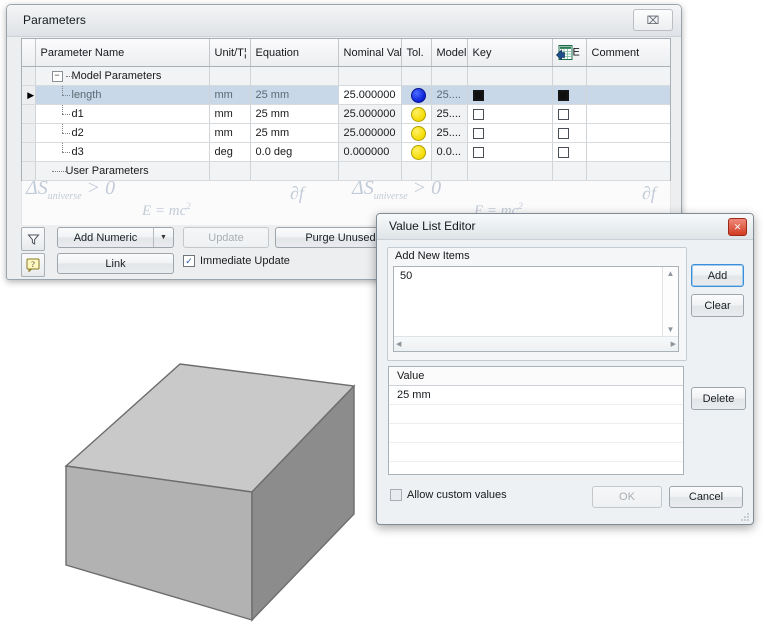 This screenshot has width=763, height=627. Describe the element at coordinates (569, 53) in the screenshot. I see `col-header-export: E` at that location.